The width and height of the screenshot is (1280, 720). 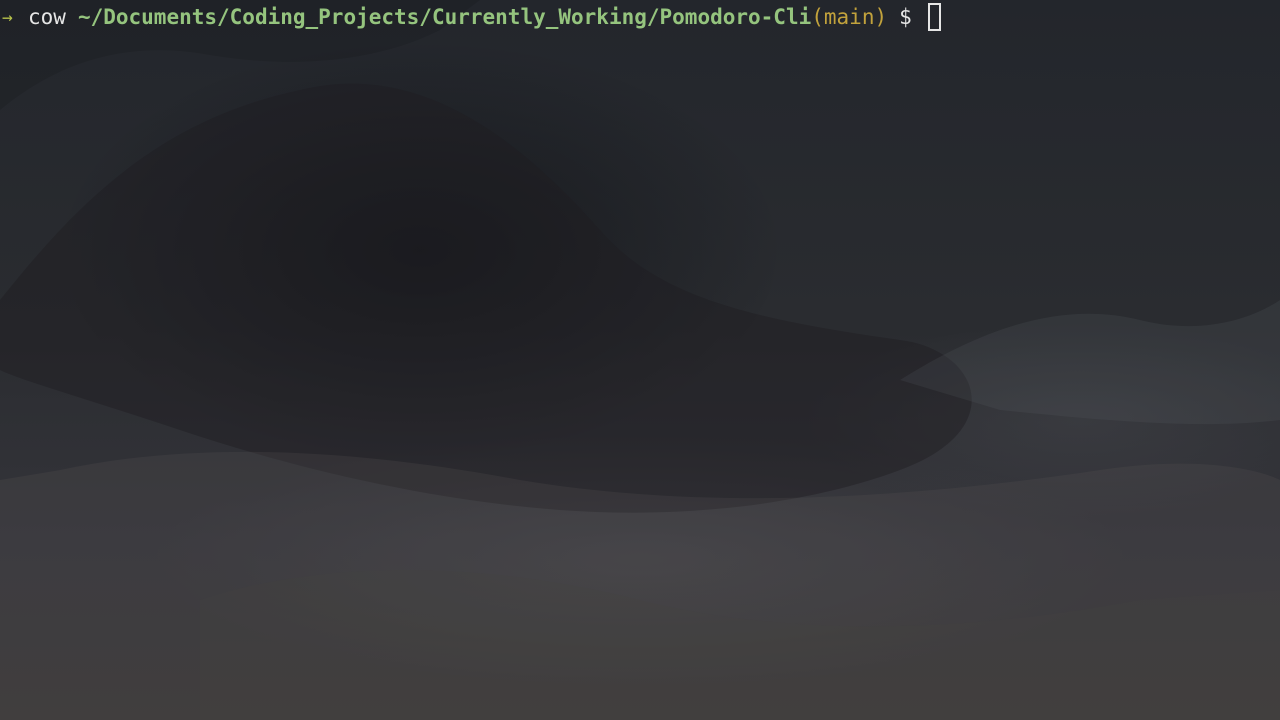 I want to click on prompt-arrow-icon: →, so click(x=7, y=17).